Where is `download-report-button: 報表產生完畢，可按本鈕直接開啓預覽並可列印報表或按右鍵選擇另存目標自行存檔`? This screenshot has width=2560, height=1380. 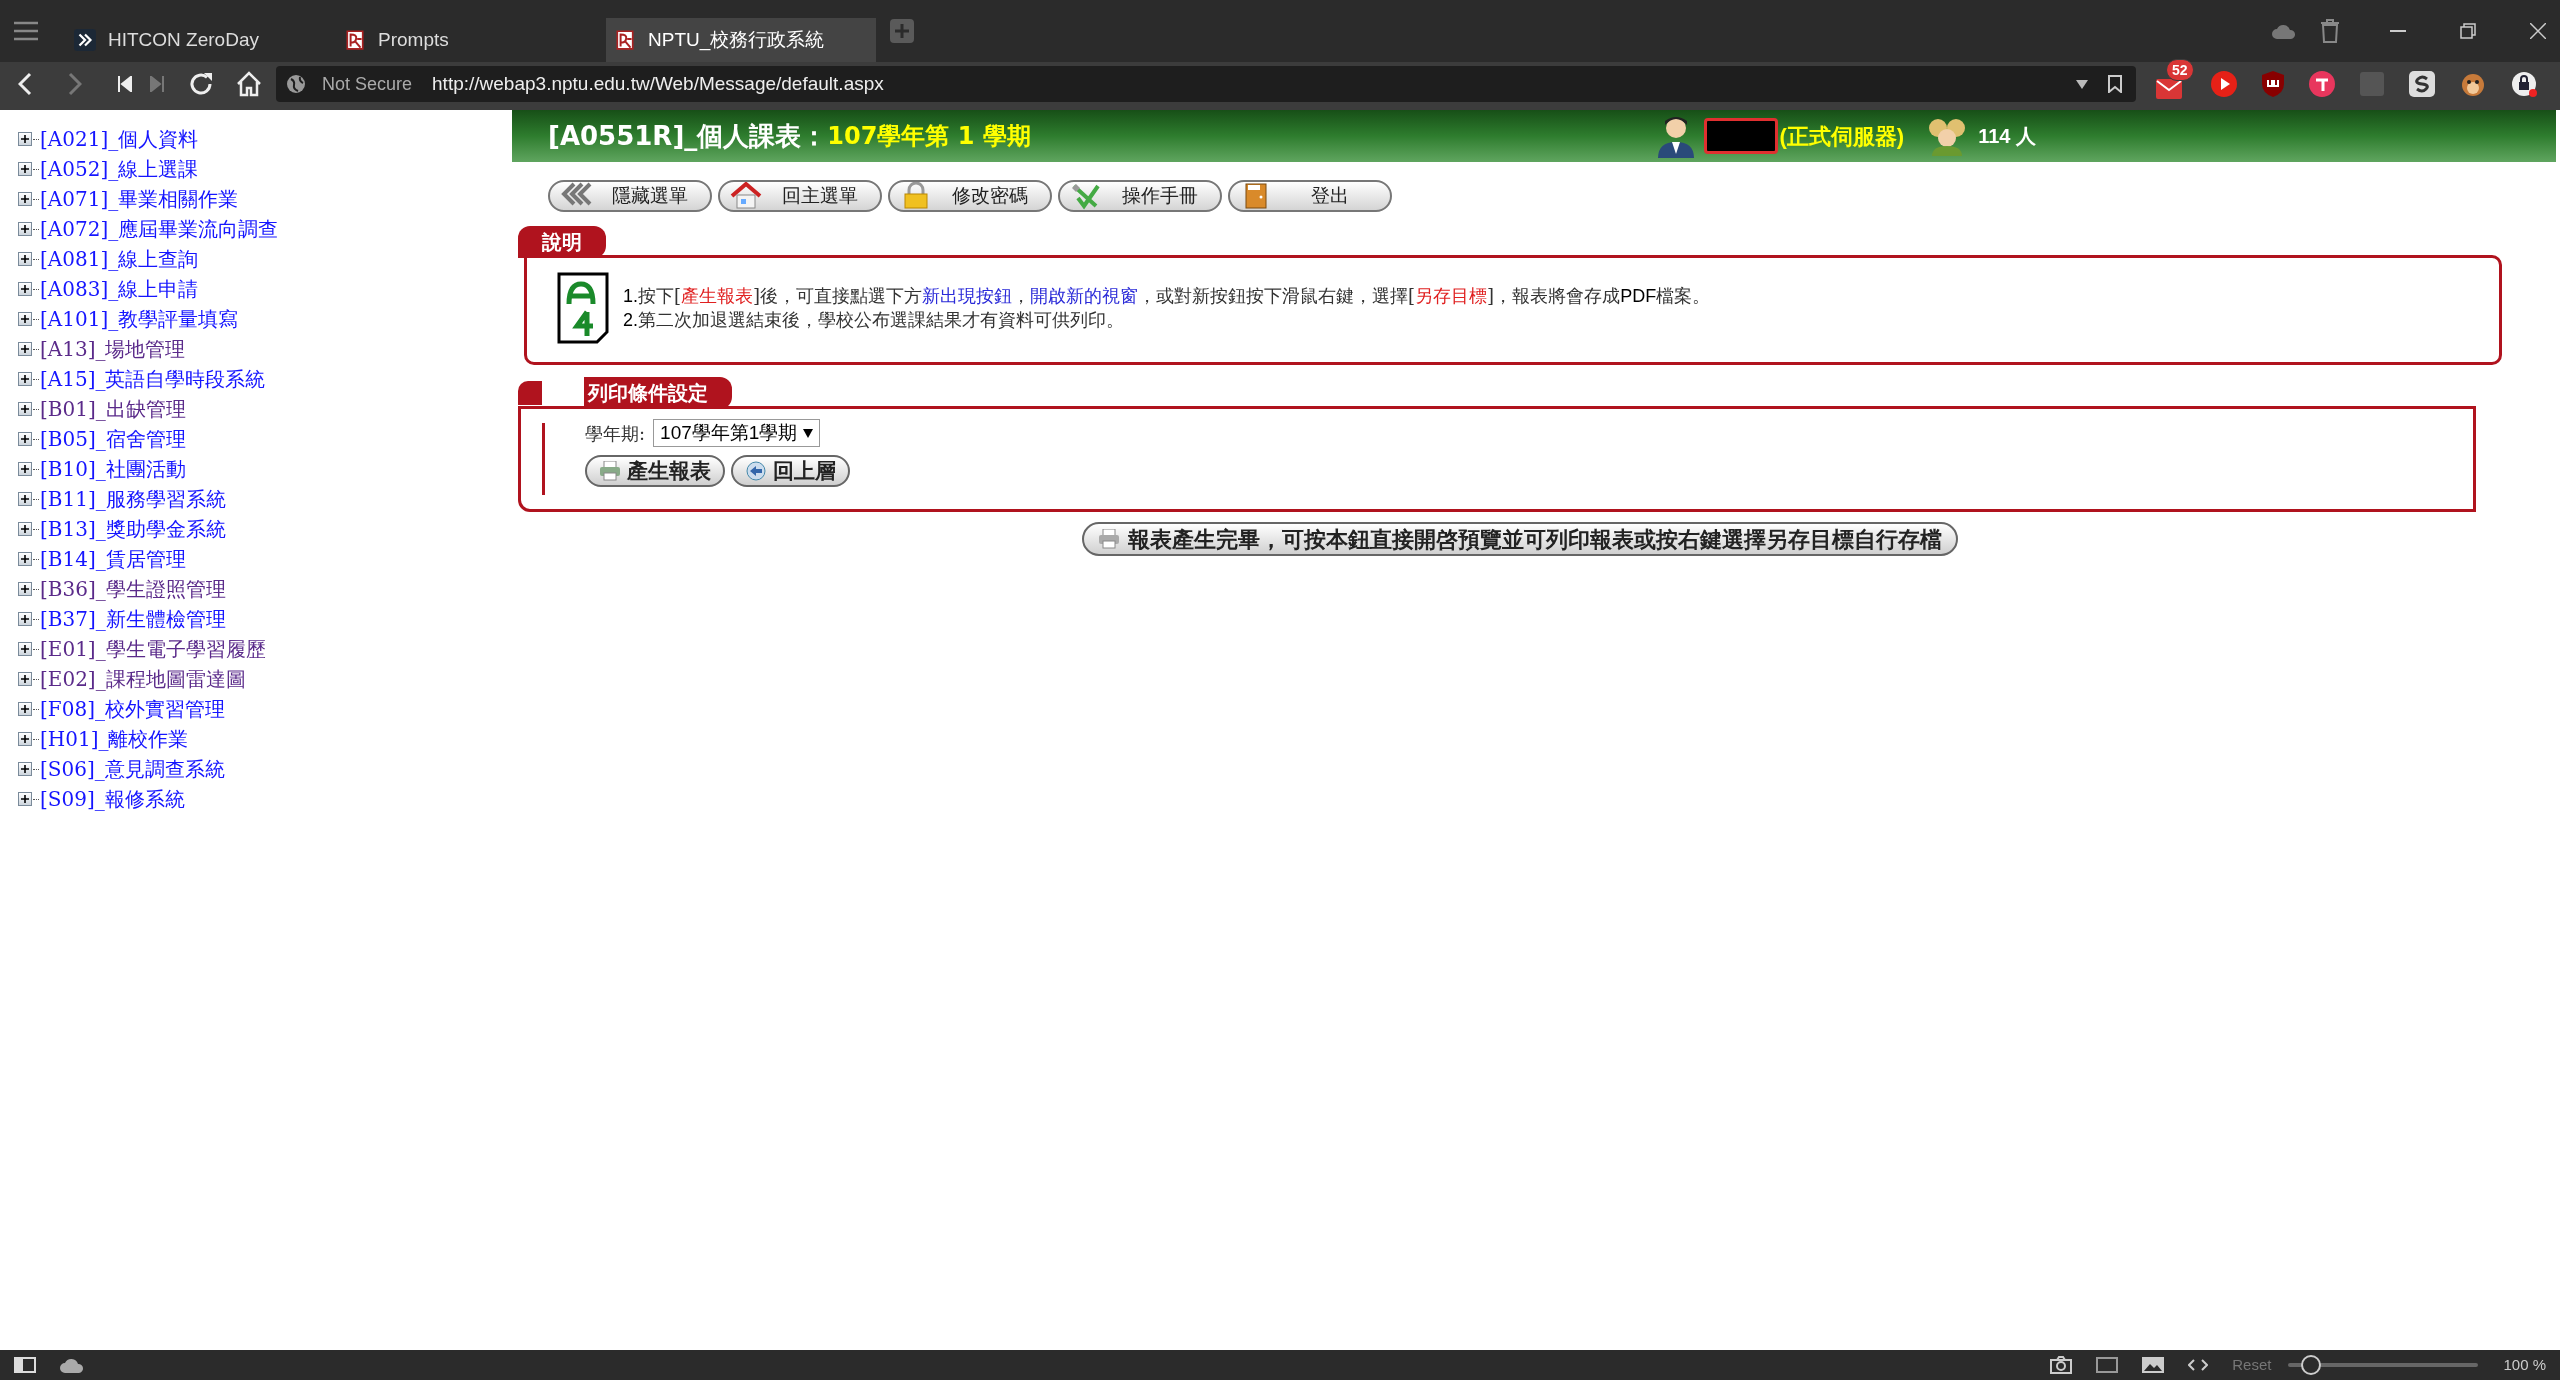 download-report-button: 報表產生完畢，可按本鈕直接開啓預覽並可列印報表或按右鍵選擇另存目標自行存檔 is located at coordinates (1520, 539).